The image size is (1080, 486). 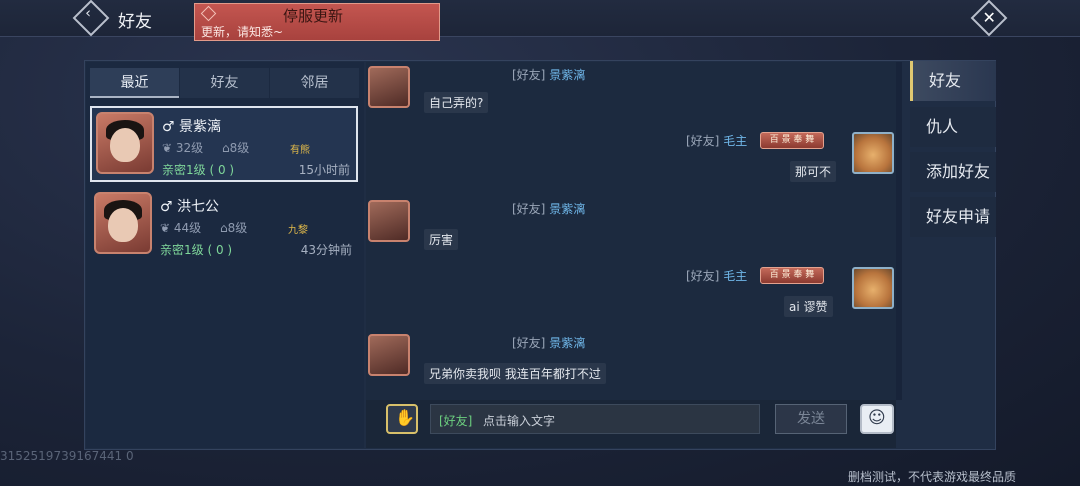 I want to click on tab-recent: 最近, so click(x=134, y=83).